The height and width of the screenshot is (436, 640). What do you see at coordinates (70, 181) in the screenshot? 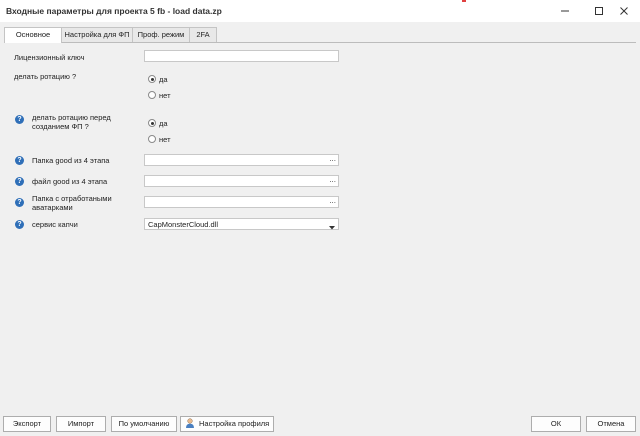
I see `good-file-label: файл good из 4 этапа` at bounding box center [70, 181].